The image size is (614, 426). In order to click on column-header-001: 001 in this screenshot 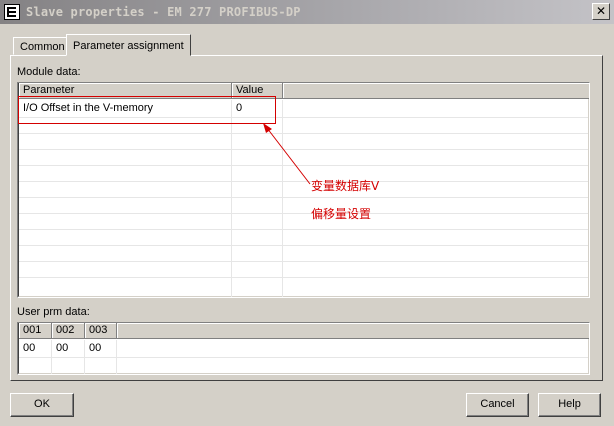, I will do `click(35, 331)`.